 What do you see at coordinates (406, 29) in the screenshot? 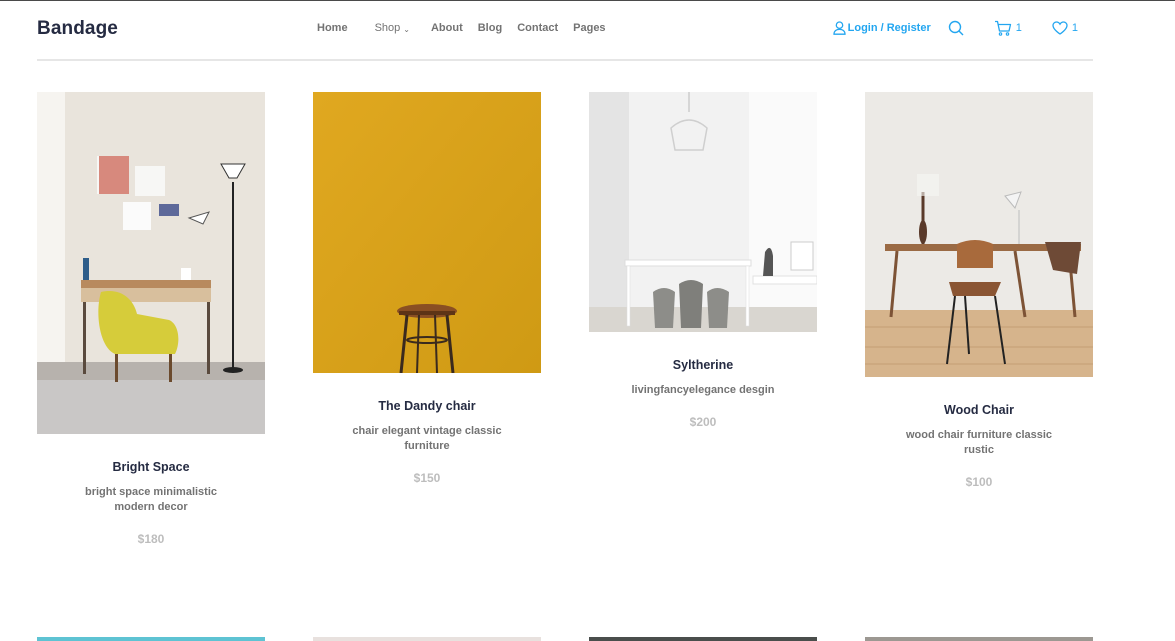
I see `chevron-down-icon: ⌄` at bounding box center [406, 29].